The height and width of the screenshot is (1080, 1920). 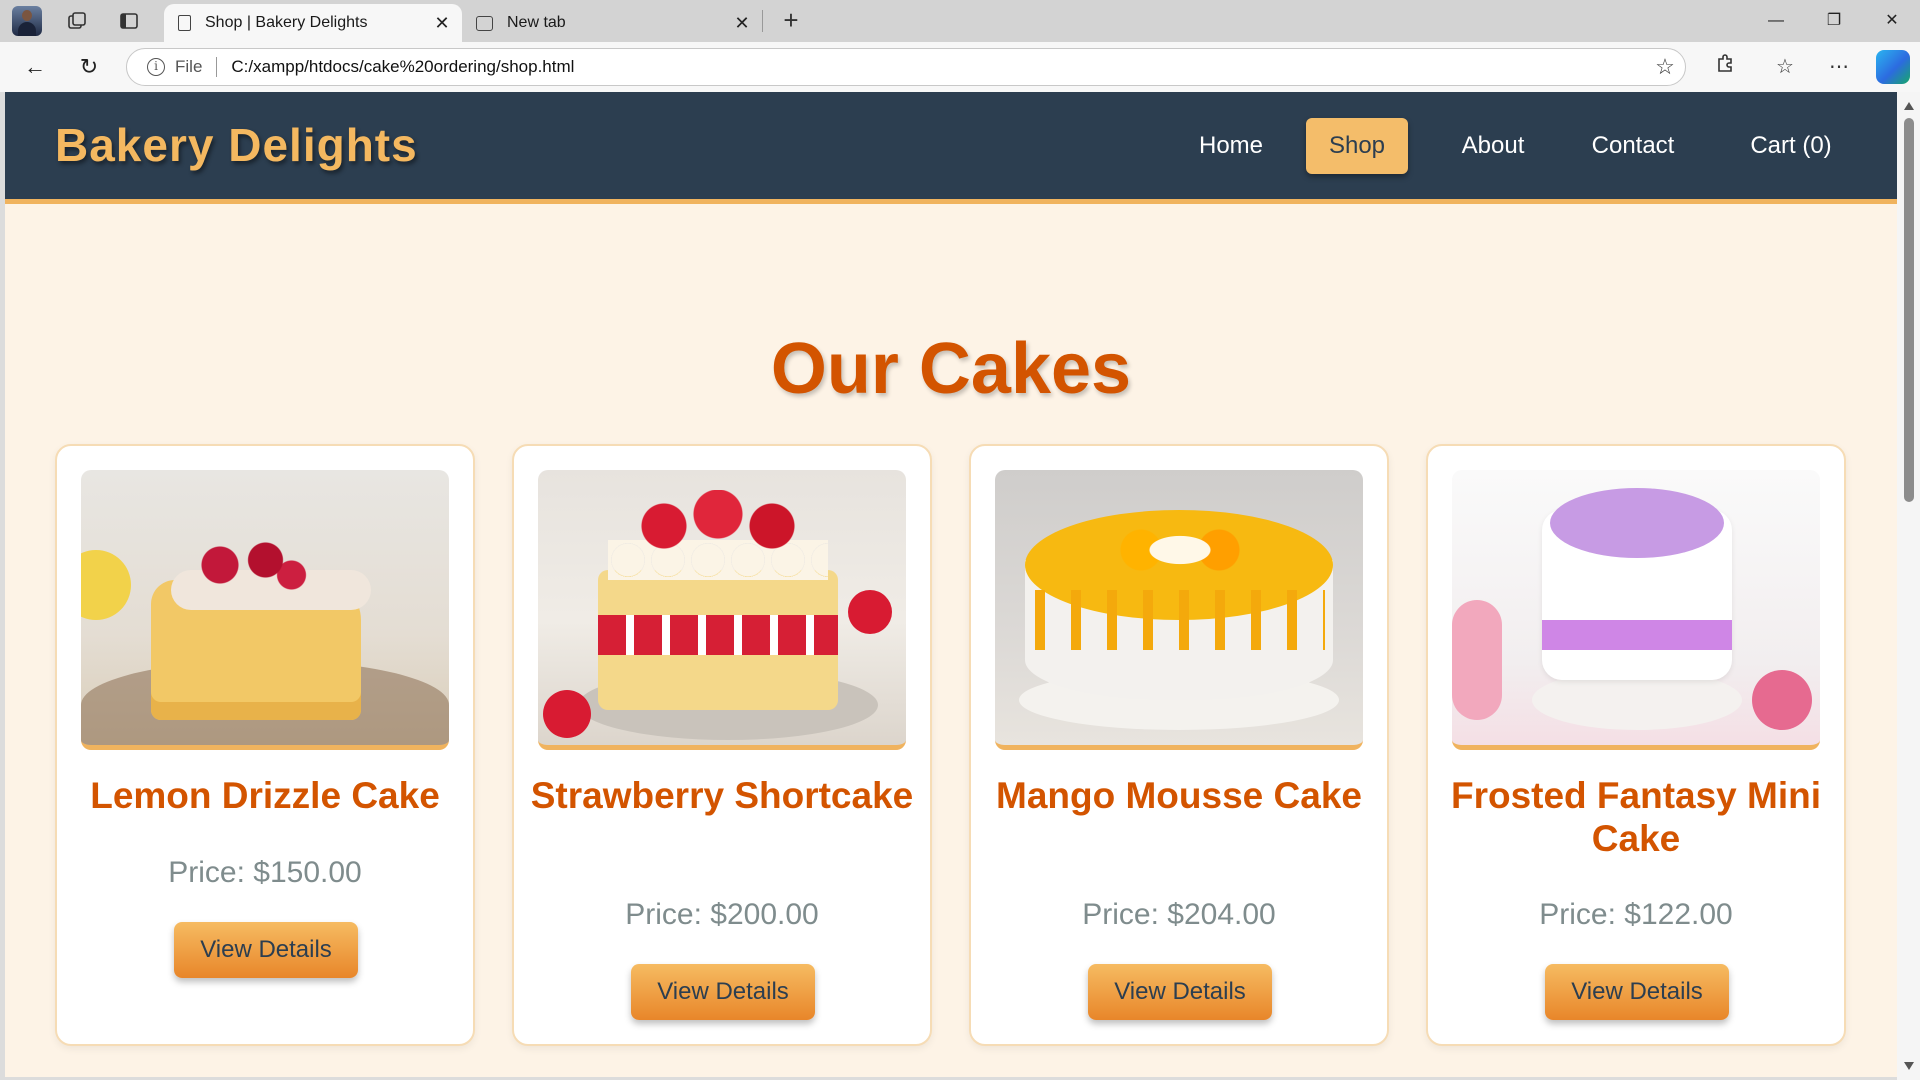 I want to click on product-name: Strawberry Shortcake, so click(x=722, y=795).